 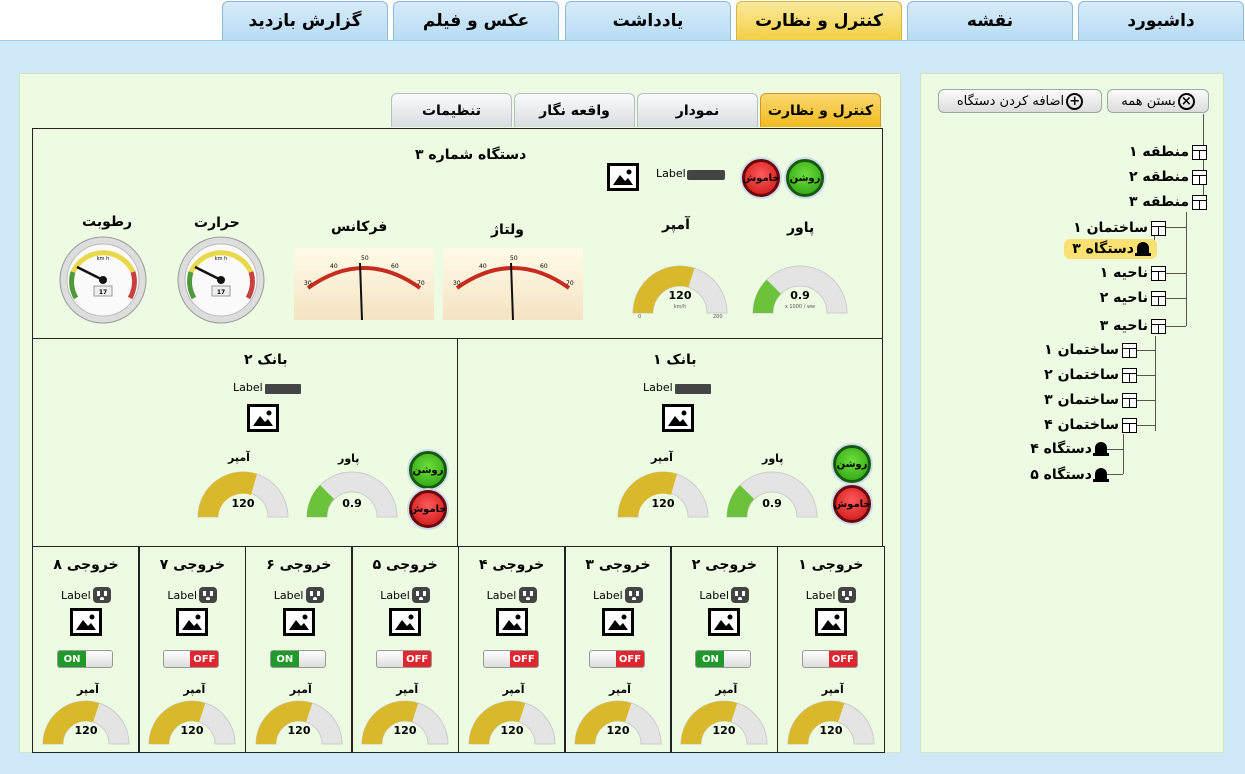 I want to click on device-label: Label, so click(x=671, y=173).